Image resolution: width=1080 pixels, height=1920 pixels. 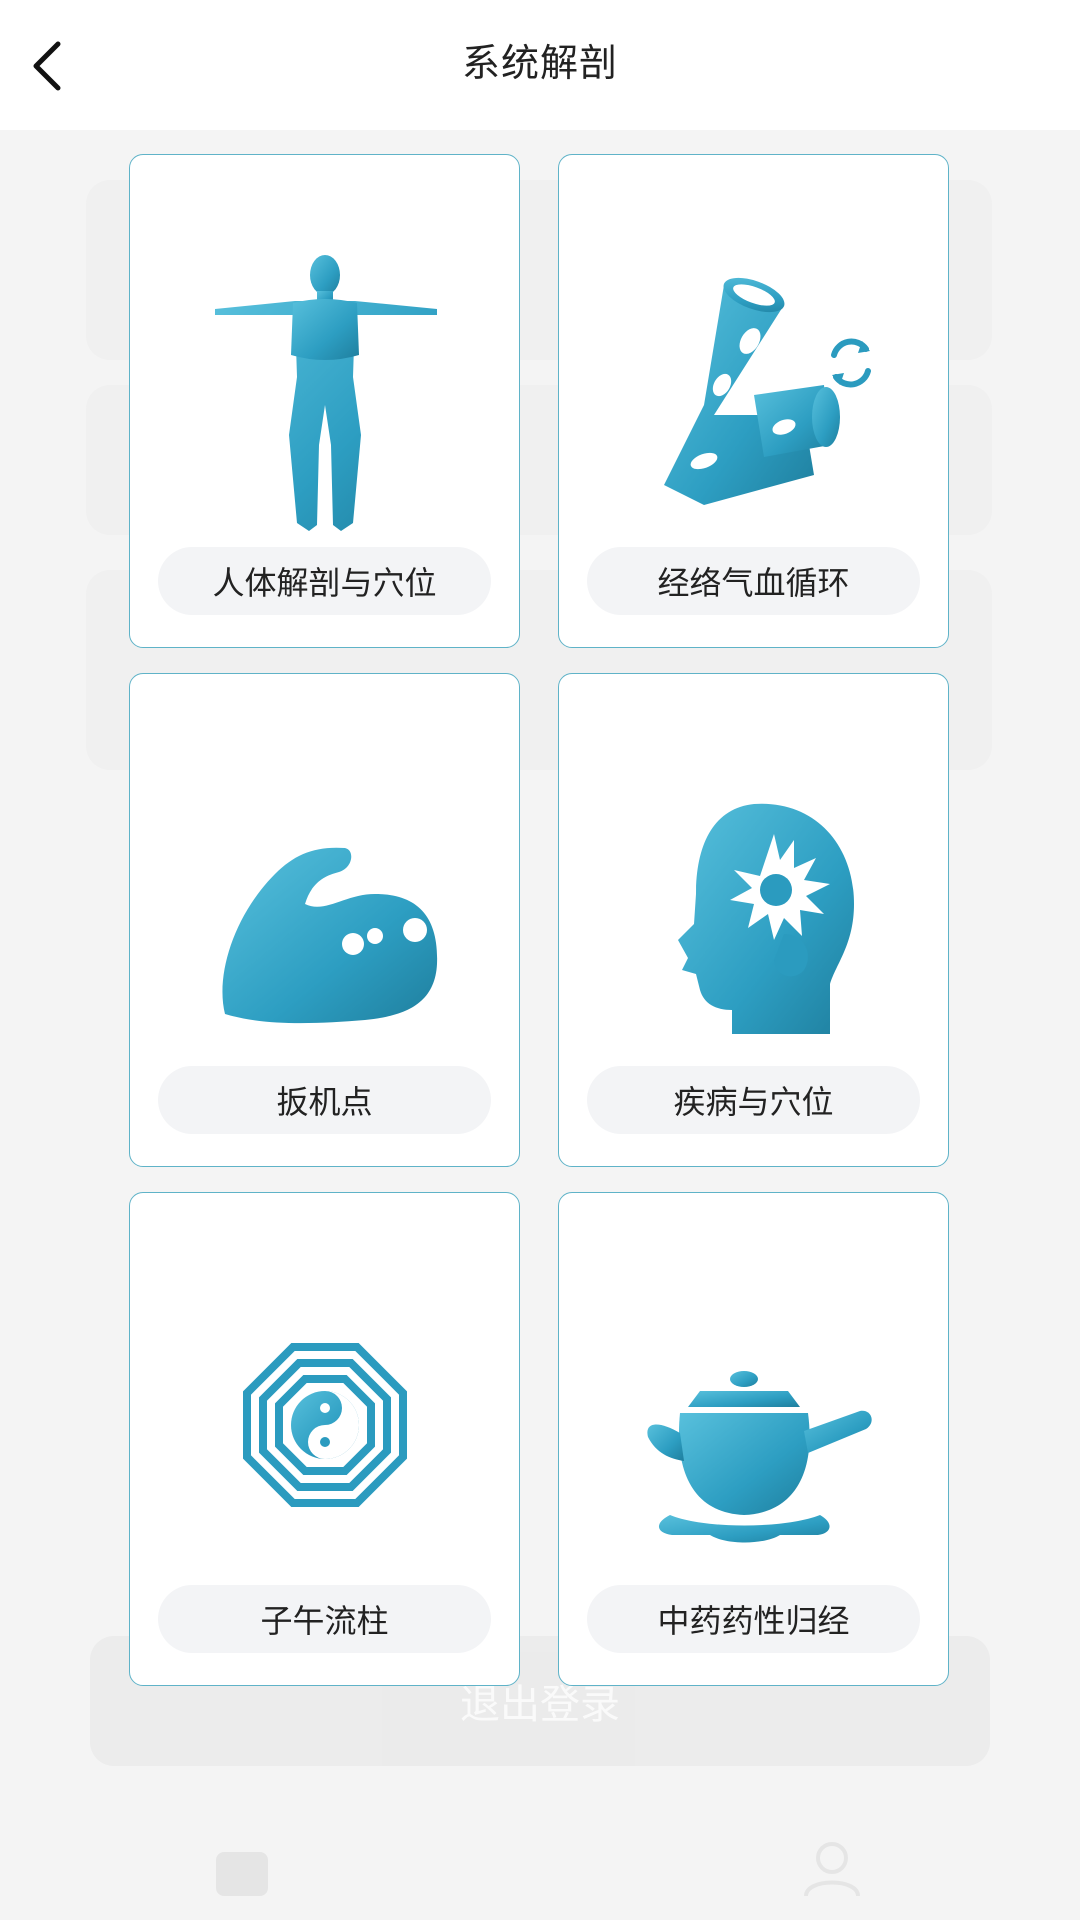 I want to click on human-body-icon, so click(x=325, y=395).